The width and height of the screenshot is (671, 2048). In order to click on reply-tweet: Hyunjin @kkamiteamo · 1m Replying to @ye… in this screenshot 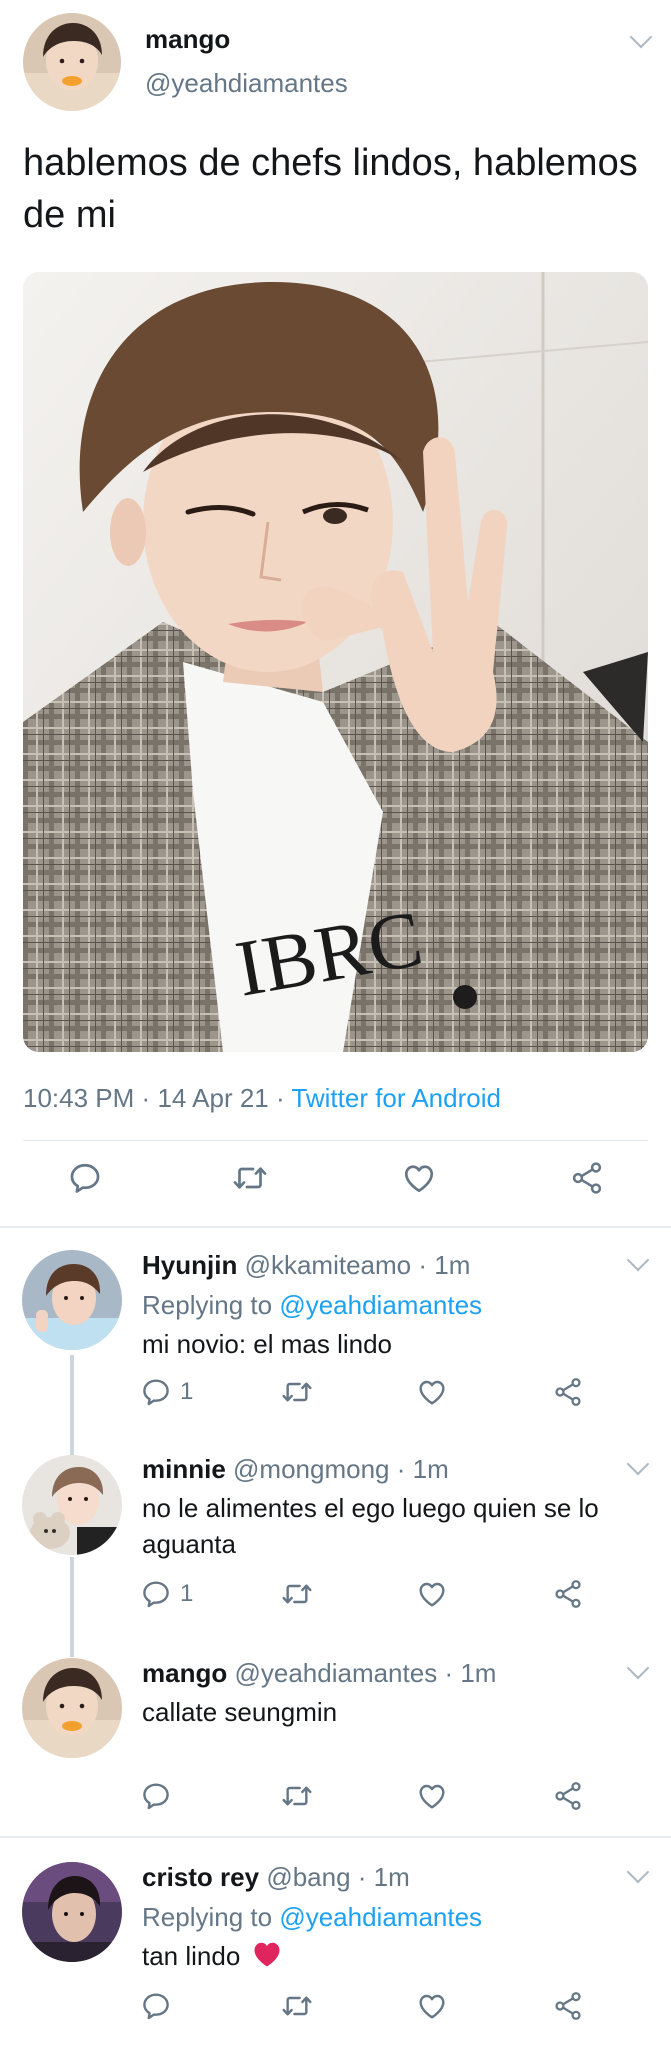, I will do `click(335, 1330)`.